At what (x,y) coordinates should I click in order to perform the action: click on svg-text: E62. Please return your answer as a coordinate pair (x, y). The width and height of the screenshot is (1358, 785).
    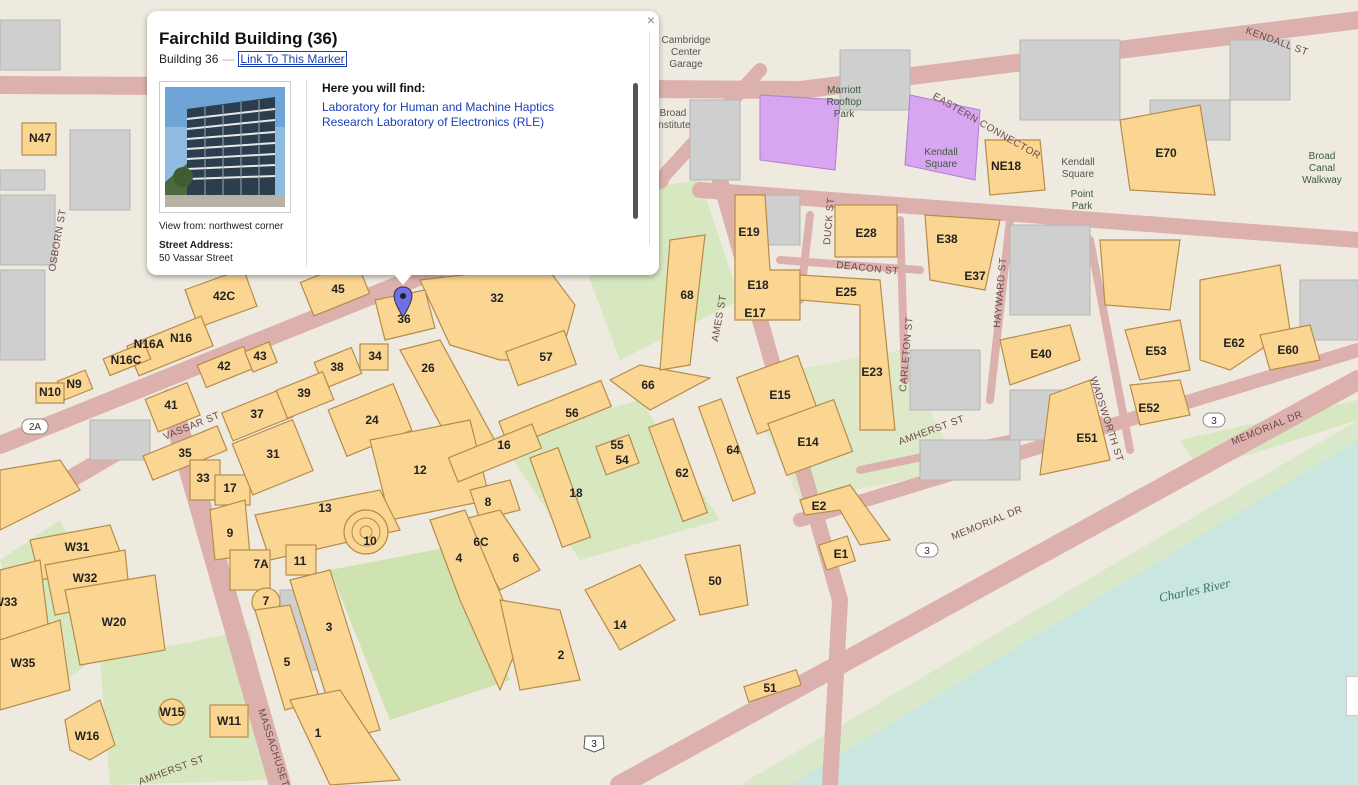
    Looking at the image, I should click on (1234, 343).